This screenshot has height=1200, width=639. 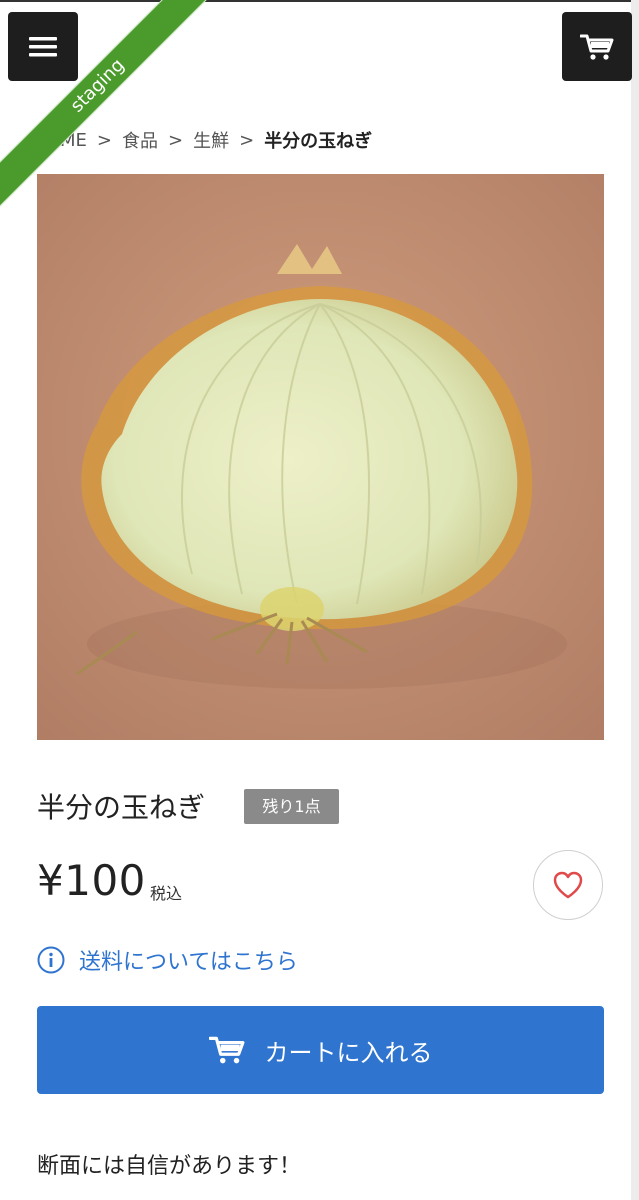 I want to click on product-title: 半分の玉ねぎ, so click(x=121, y=807).